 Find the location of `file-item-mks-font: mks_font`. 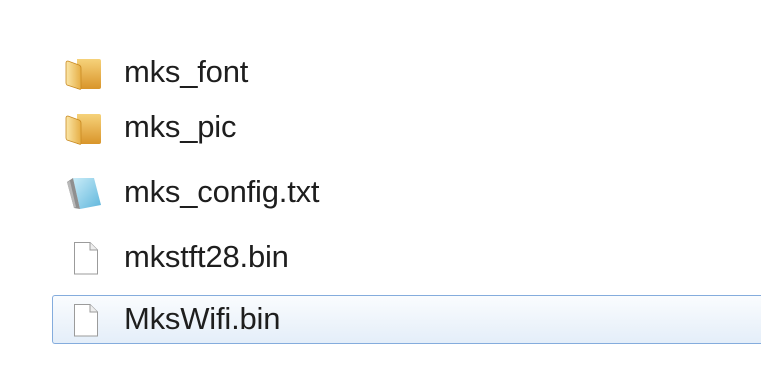

file-item-mks-font: mks_font is located at coordinates (406, 72).